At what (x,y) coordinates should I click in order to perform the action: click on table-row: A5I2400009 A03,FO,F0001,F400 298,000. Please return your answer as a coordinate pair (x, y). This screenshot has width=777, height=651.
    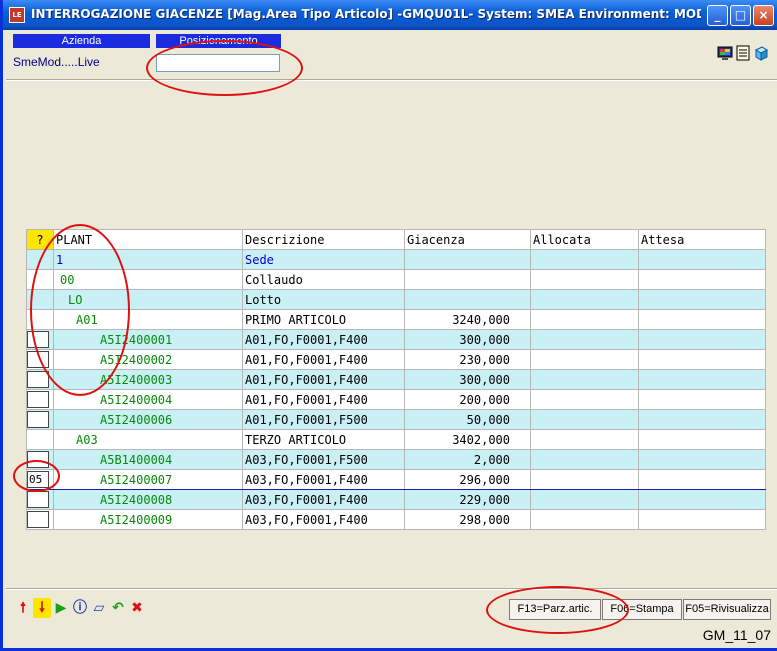
    Looking at the image, I should click on (396, 519).